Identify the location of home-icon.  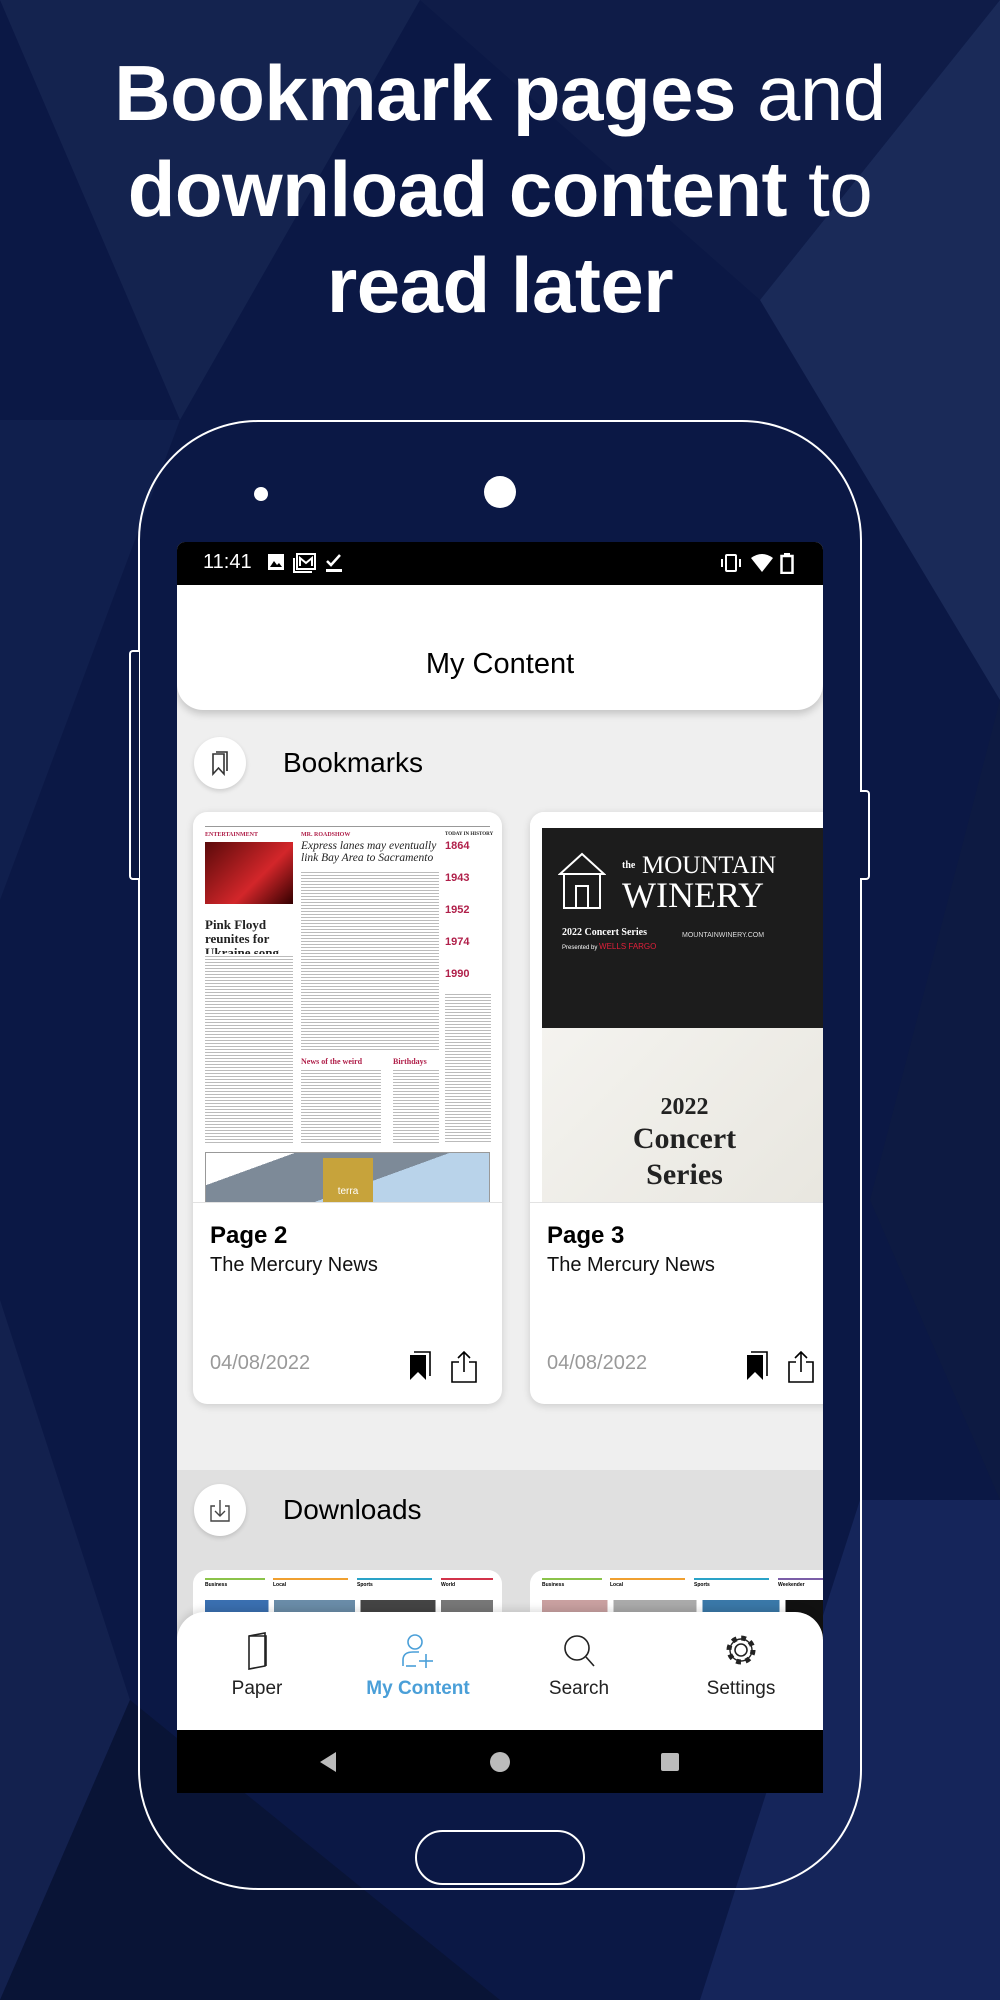
(500, 1762).